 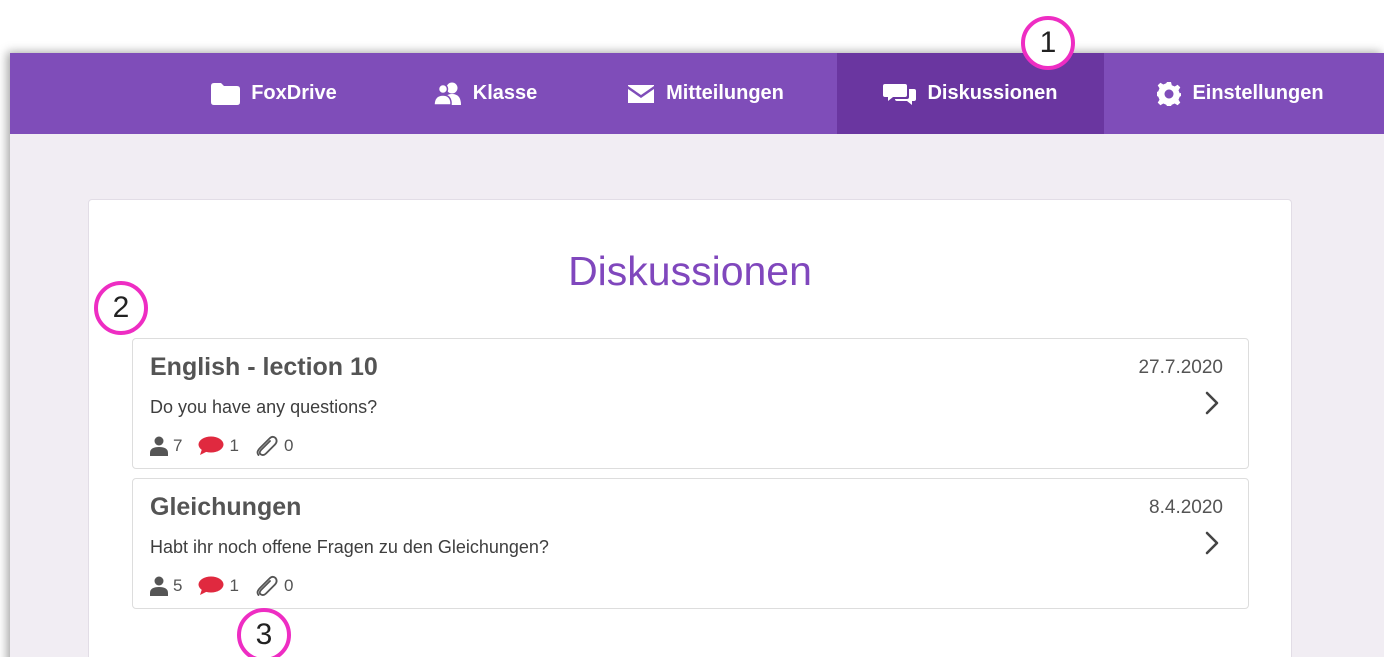 I want to click on discussion-date: 27.7.2020, so click(x=1180, y=367).